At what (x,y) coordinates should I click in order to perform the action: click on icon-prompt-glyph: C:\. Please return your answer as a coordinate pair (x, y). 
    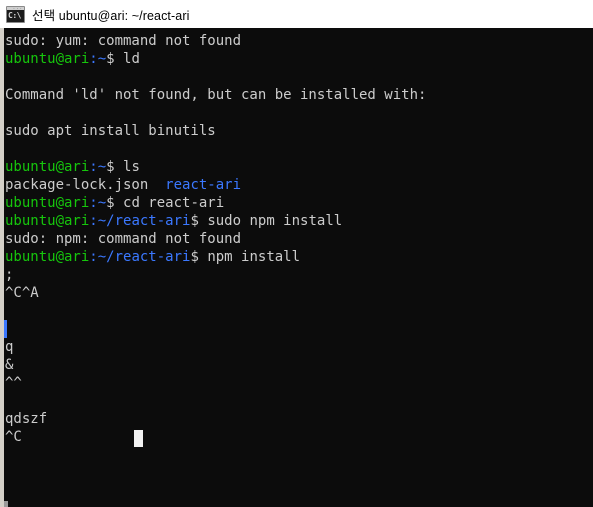
    Looking at the image, I should click on (14, 15).